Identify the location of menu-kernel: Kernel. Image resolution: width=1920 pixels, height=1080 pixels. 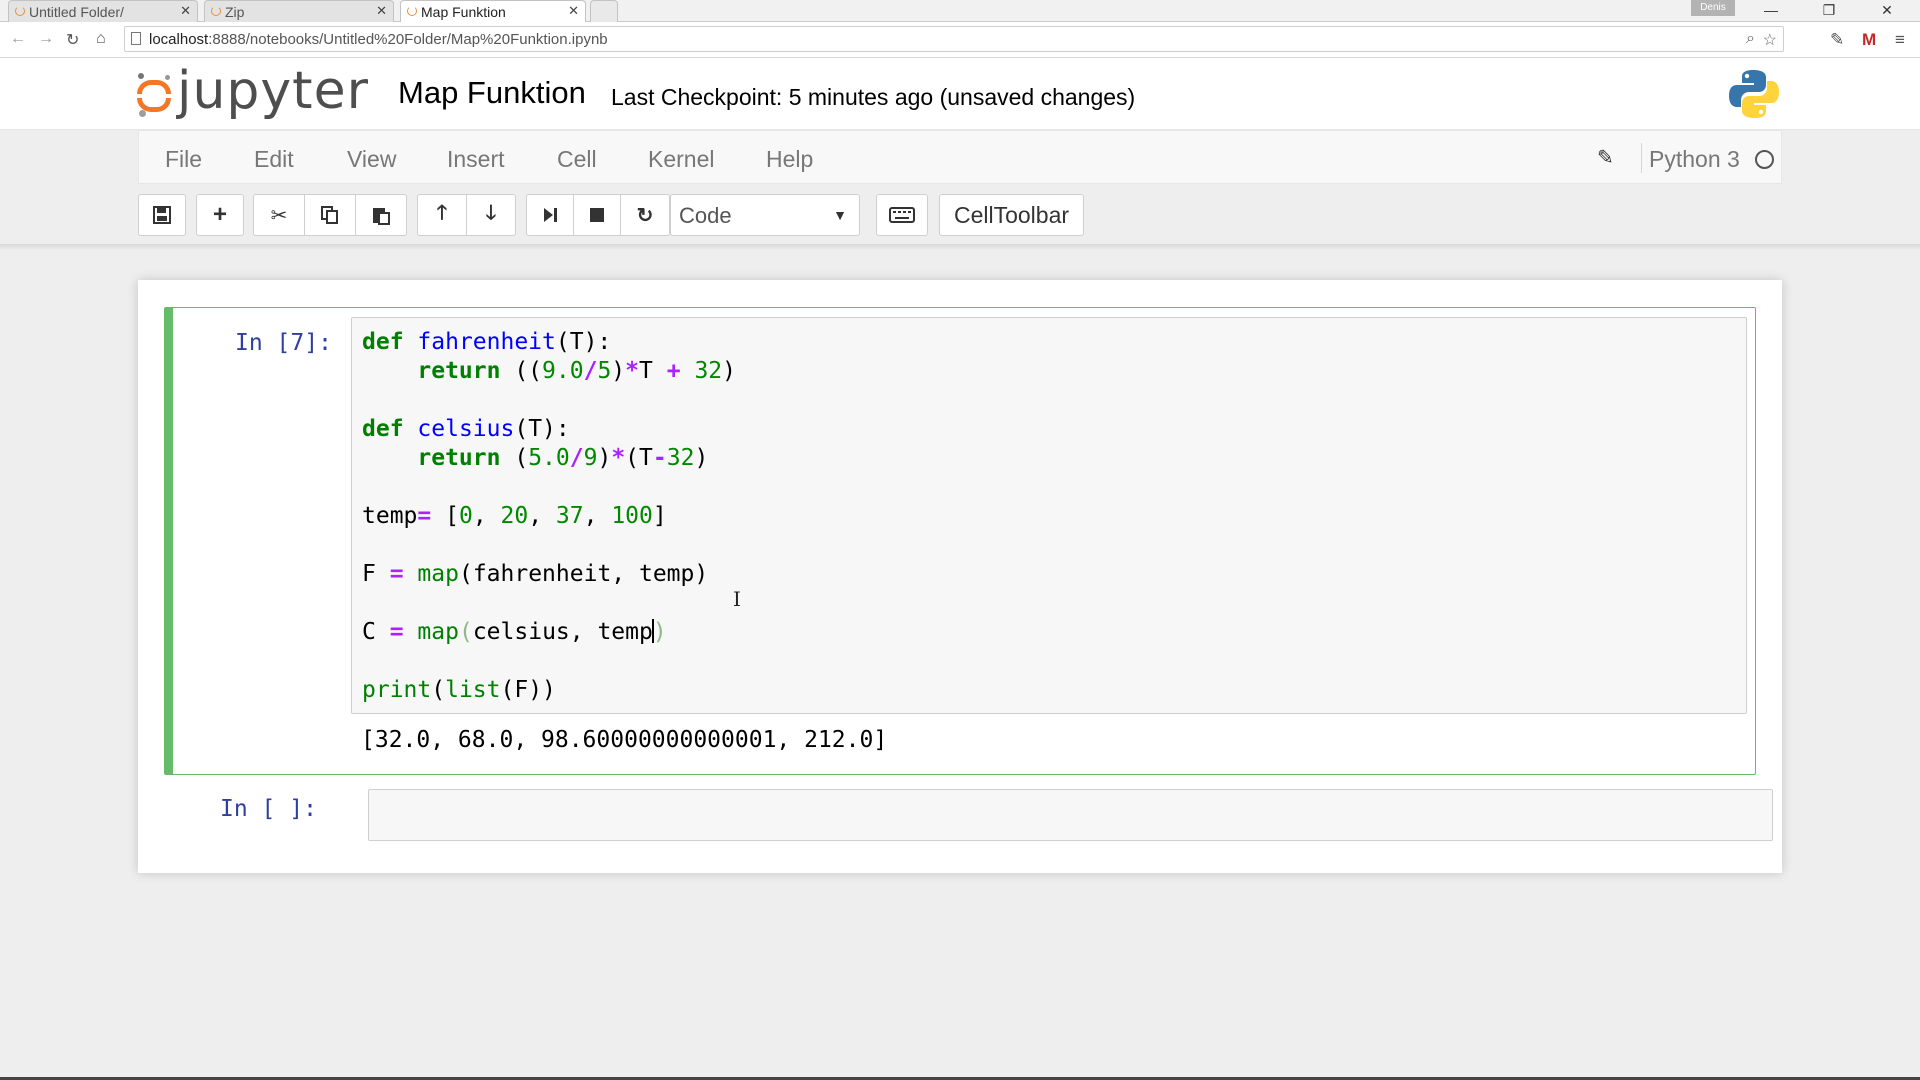
(681, 159).